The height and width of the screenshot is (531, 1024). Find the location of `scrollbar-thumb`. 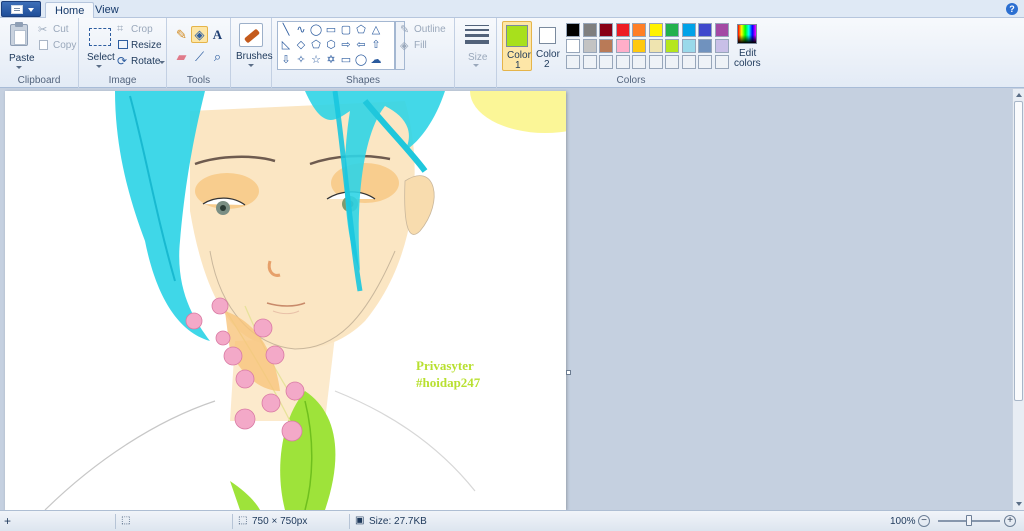

scrollbar-thumb is located at coordinates (1018, 251).